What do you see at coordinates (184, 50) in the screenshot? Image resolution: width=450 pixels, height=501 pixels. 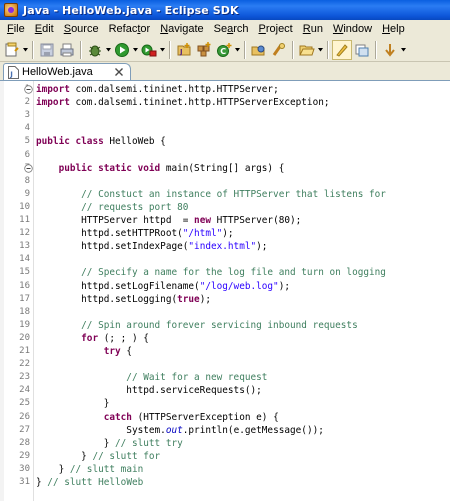 I see `new-java-project-icon: J` at bounding box center [184, 50].